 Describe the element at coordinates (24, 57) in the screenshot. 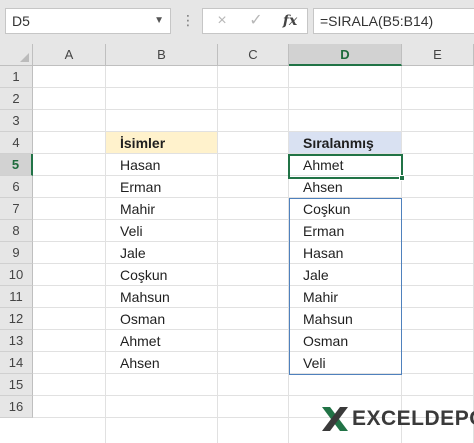

I see `select-all-triangle-icon` at that location.